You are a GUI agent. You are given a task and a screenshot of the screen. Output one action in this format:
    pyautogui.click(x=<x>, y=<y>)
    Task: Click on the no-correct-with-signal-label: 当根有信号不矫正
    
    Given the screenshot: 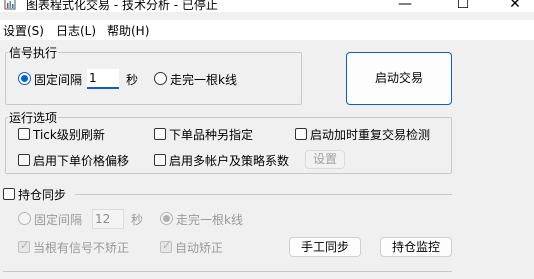 What is the action you would take?
    pyautogui.click(x=81, y=248)
    